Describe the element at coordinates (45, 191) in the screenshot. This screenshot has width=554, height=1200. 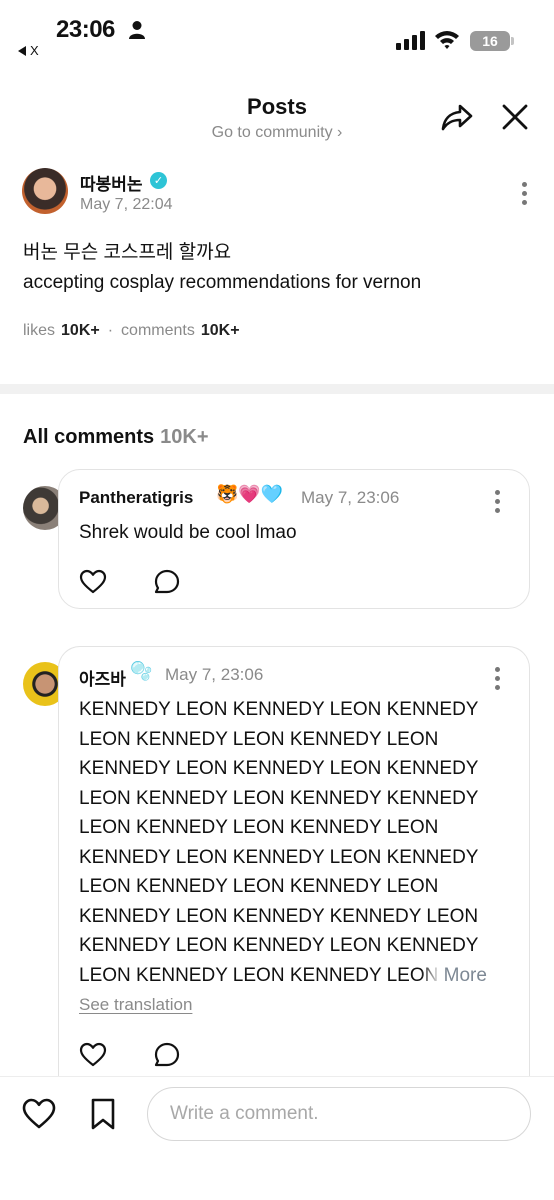
I see `avatar` at that location.